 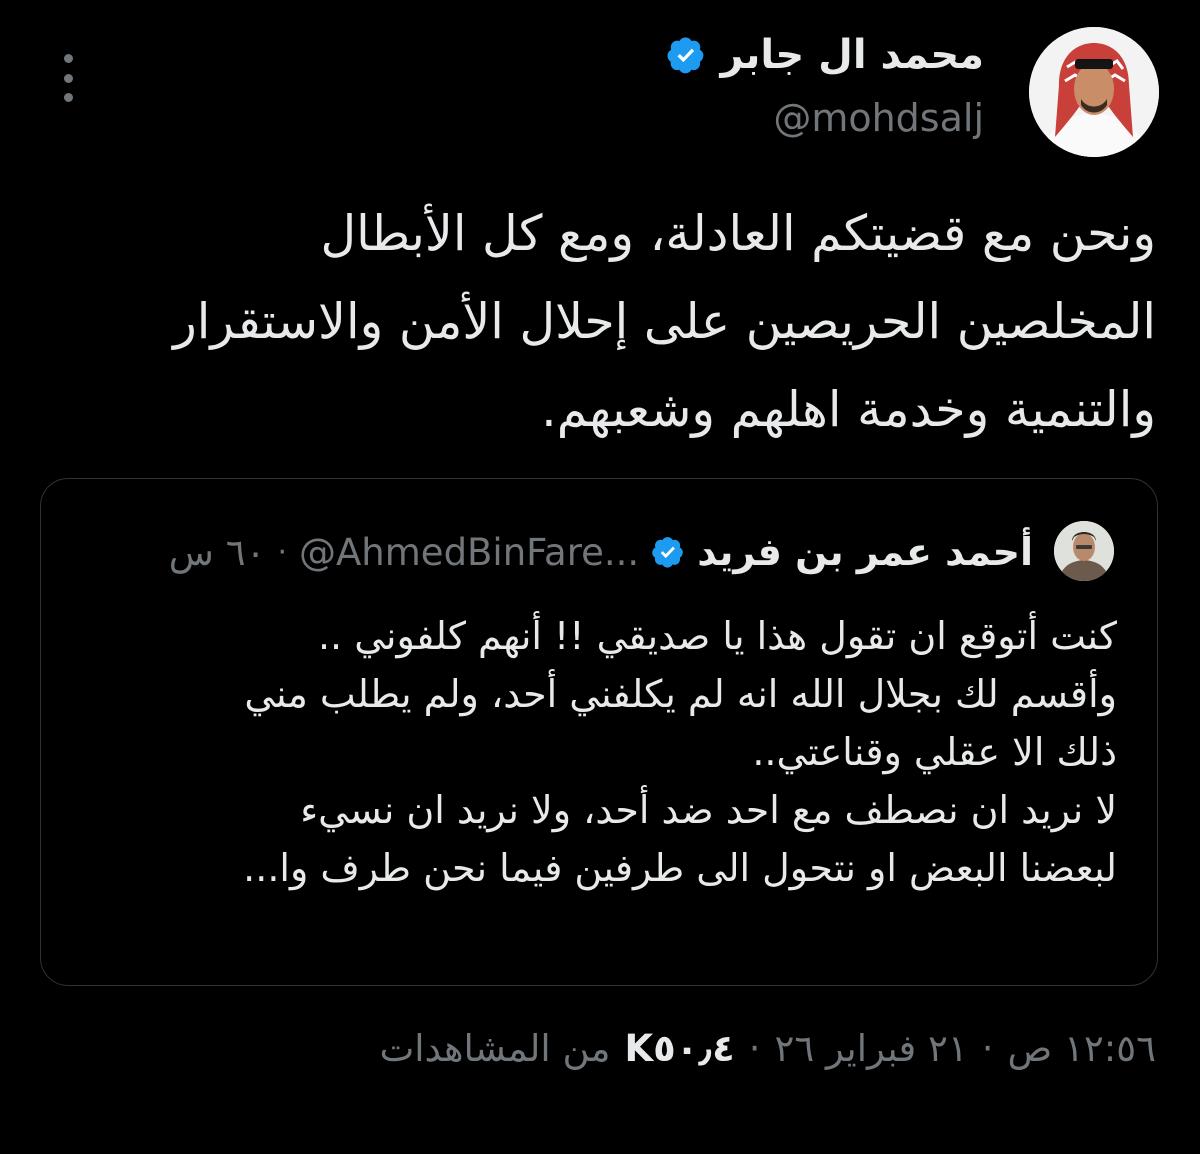 I want to click on tweet-time: ١٢:٥٦ ص, so click(x=1082, y=1048).